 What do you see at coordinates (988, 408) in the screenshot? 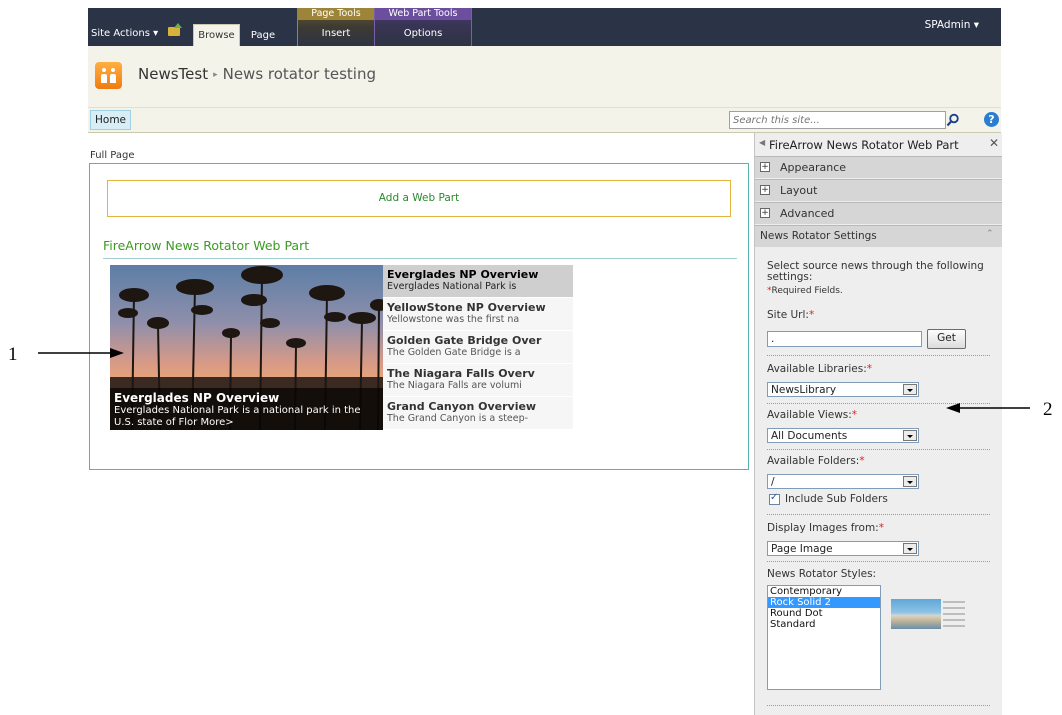
I see `annotation-arrow-left-icon` at bounding box center [988, 408].